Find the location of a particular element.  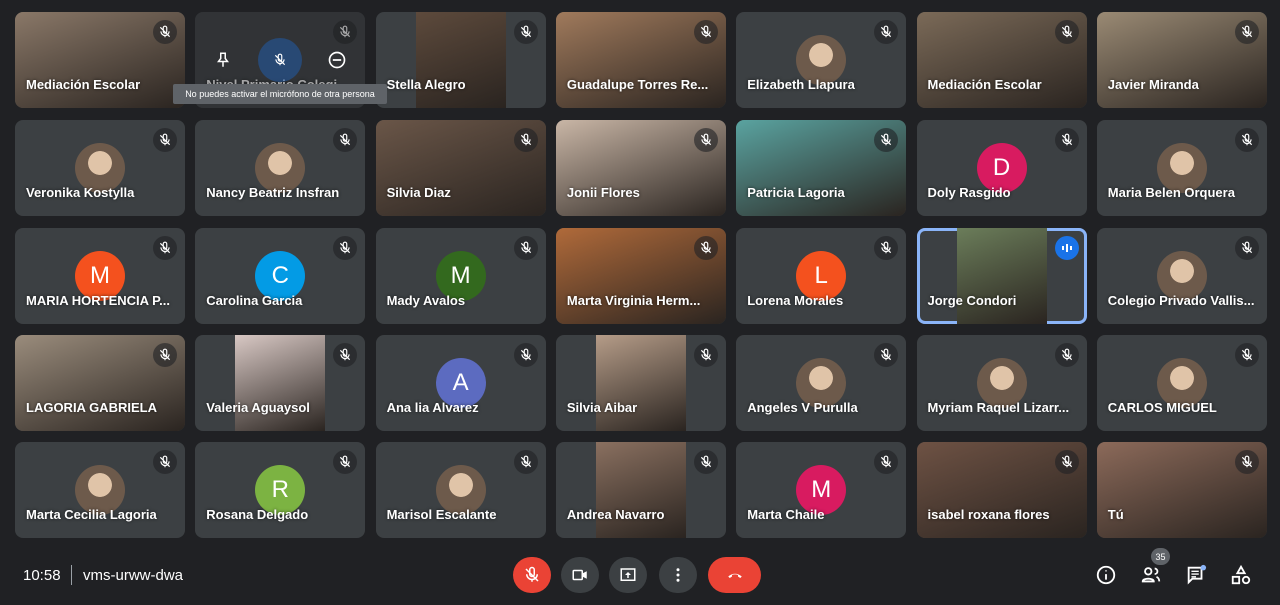

participant-name: Marta Chaile is located at coordinates (786, 514).